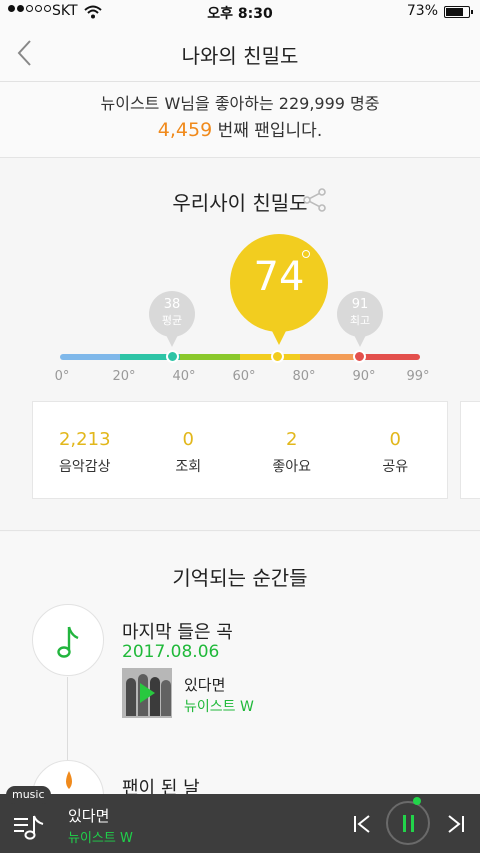 The image size is (480, 853). I want to click on last-song-circle, so click(68, 640).